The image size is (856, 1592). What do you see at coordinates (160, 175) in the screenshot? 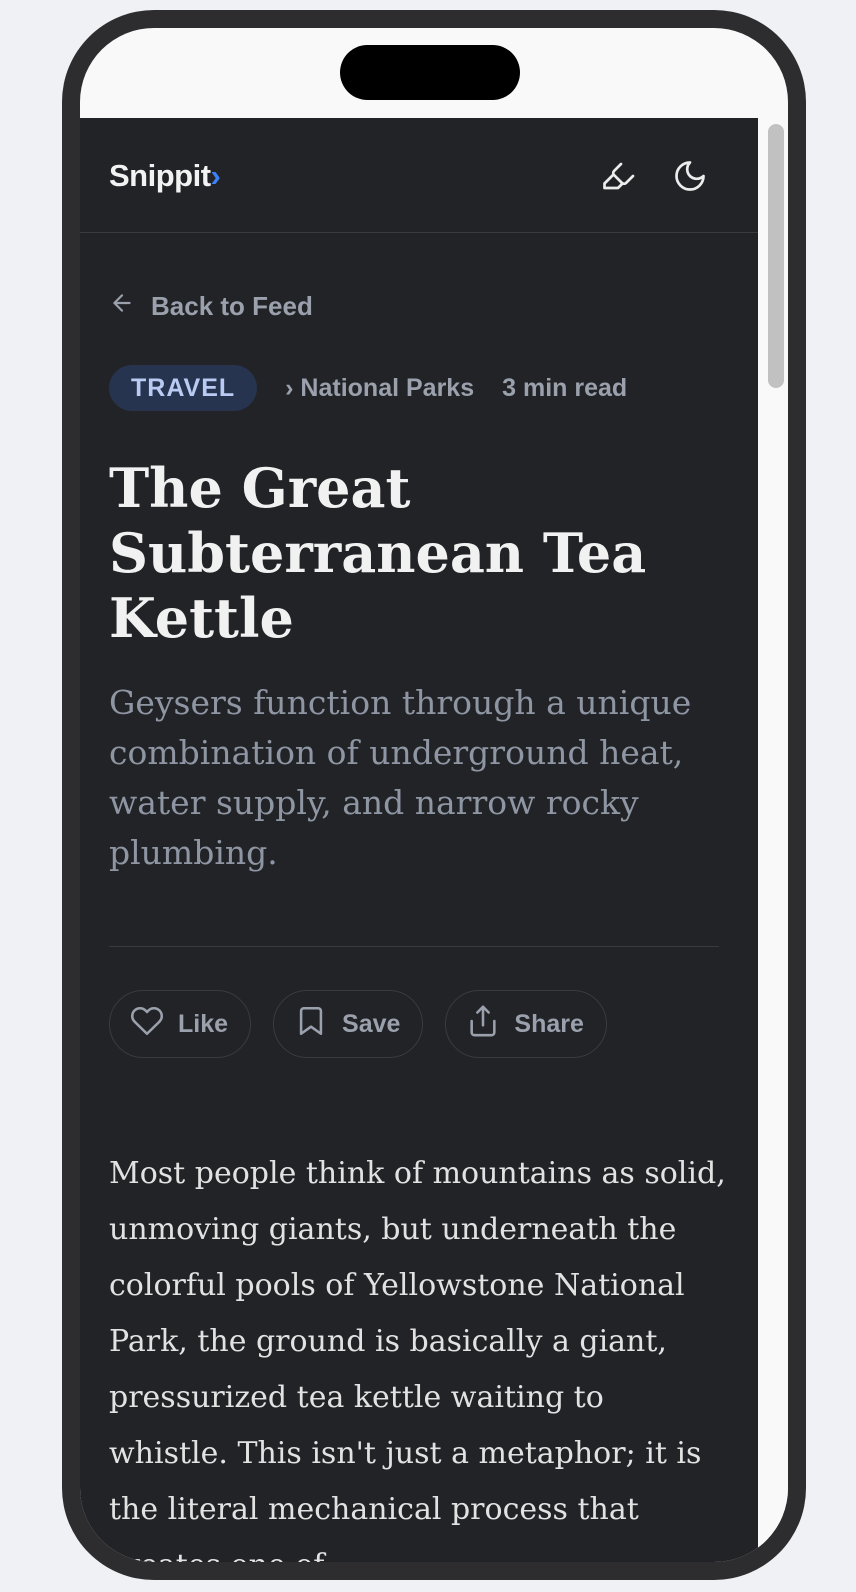
I see `logo-text: Snippit` at bounding box center [160, 175].